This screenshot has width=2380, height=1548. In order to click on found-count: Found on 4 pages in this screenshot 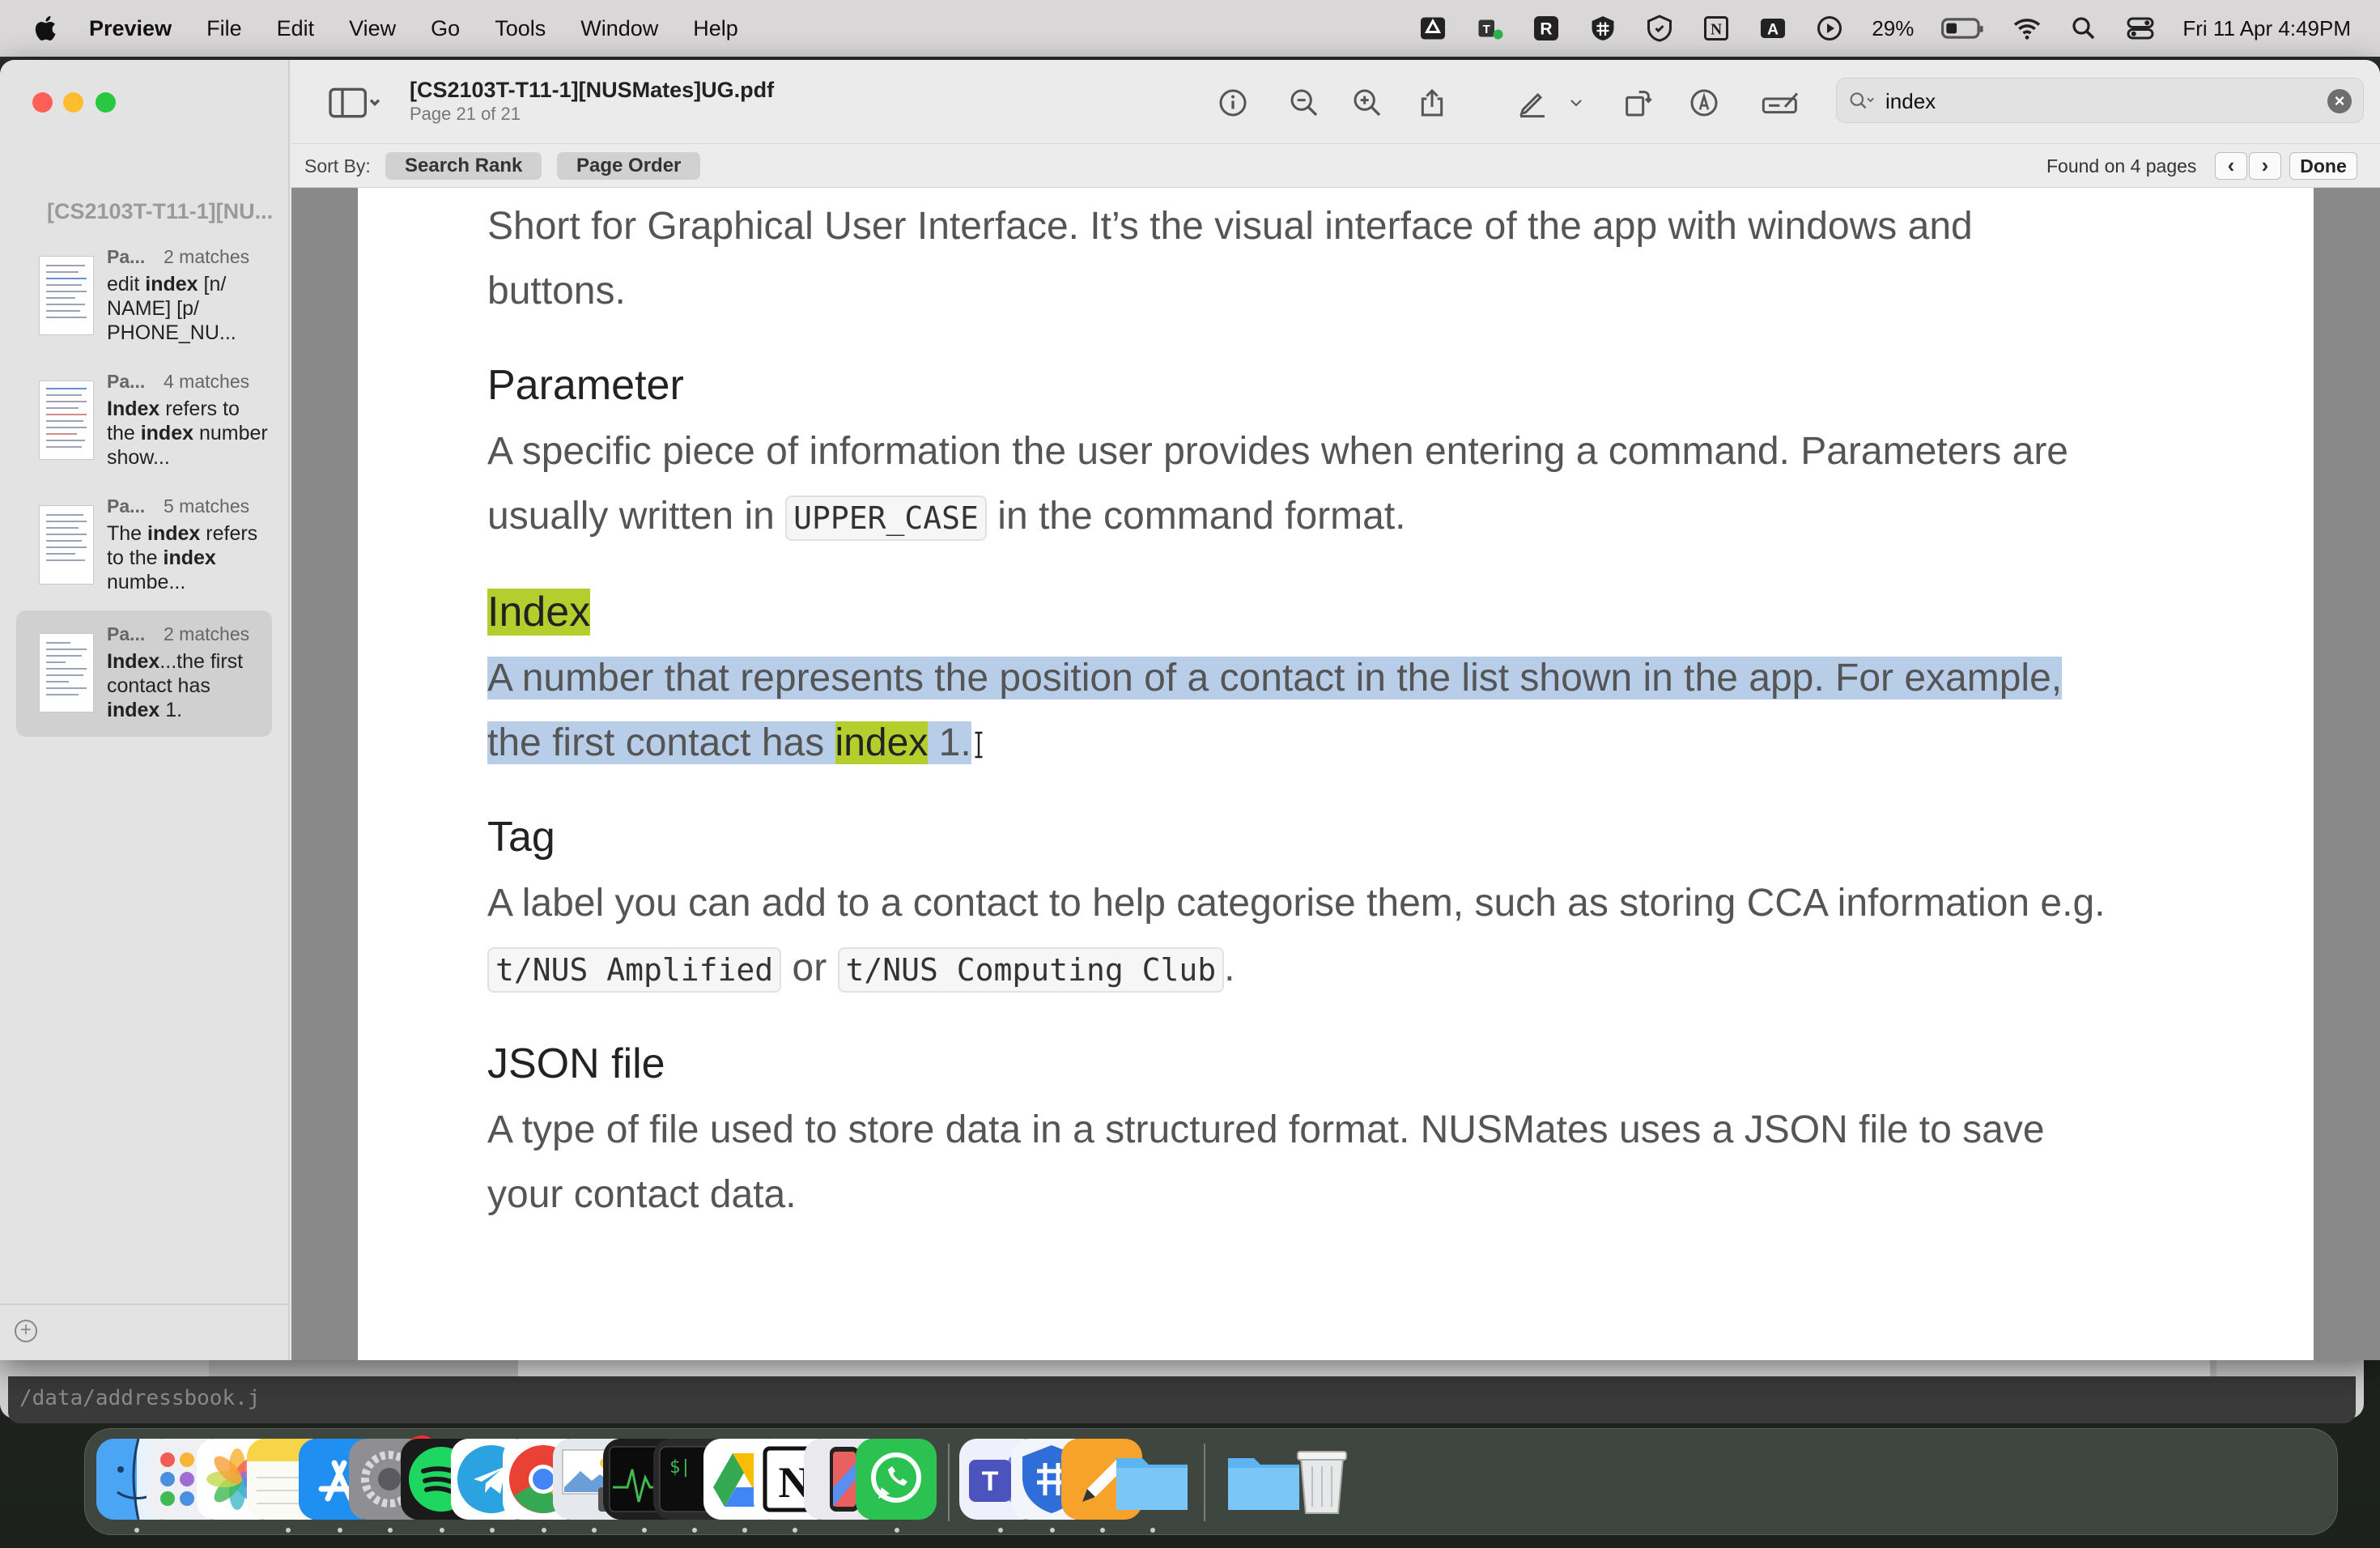, I will do `click(2122, 166)`.